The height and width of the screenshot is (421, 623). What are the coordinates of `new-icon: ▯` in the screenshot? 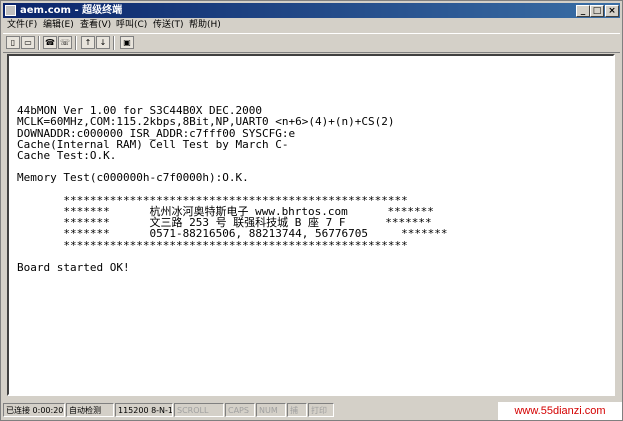 It's located at (13, 42).